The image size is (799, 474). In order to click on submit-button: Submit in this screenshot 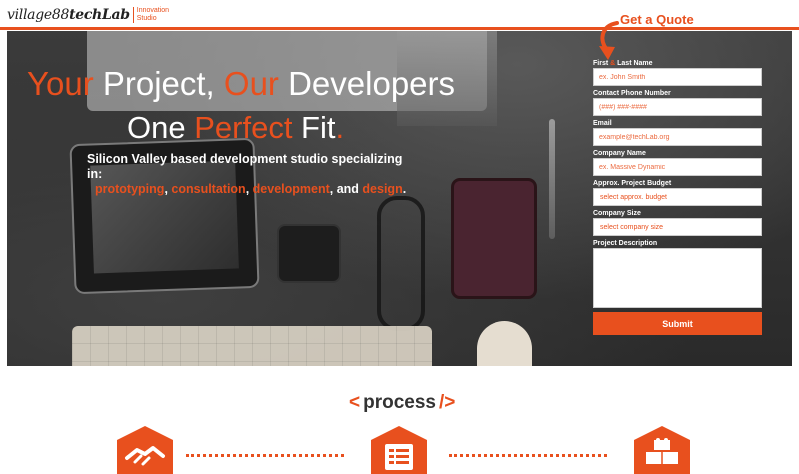, I will do `click(677, 323)`.